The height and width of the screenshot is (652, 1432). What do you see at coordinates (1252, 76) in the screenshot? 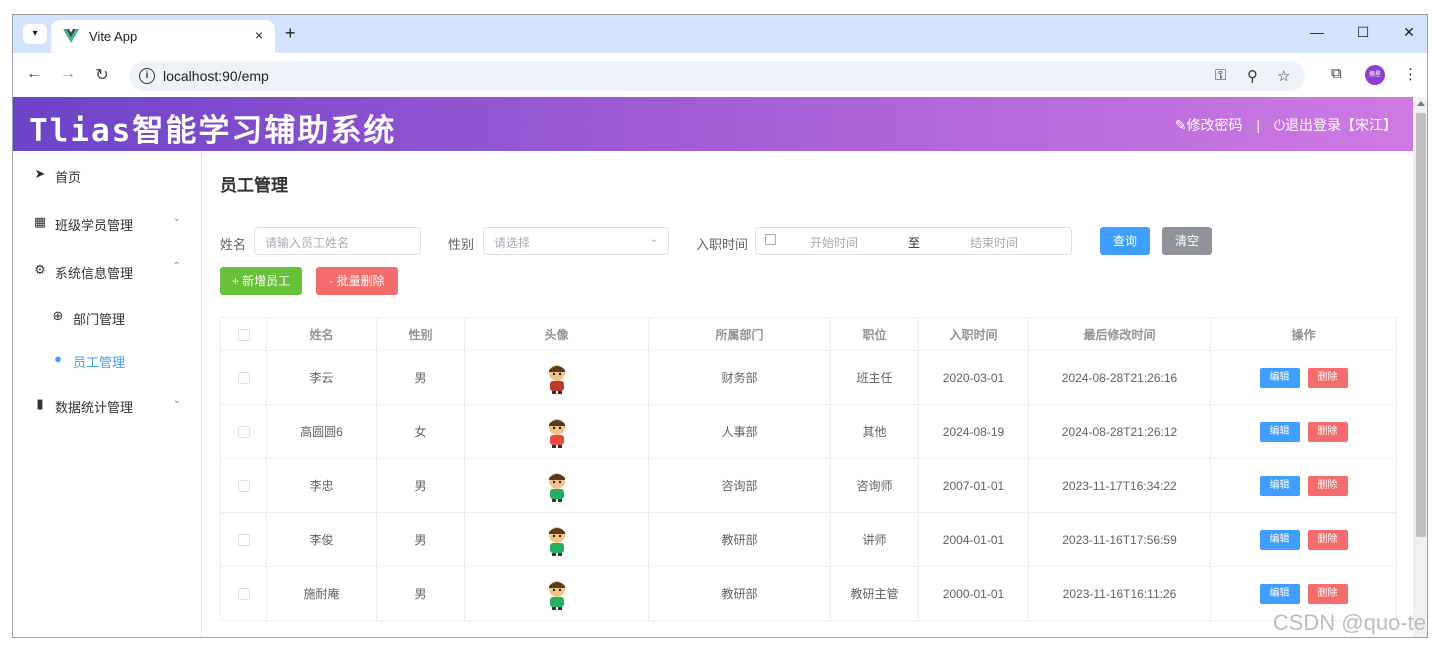
I see `zoom-icon: ⚲` at bounding box center [1252, 76].